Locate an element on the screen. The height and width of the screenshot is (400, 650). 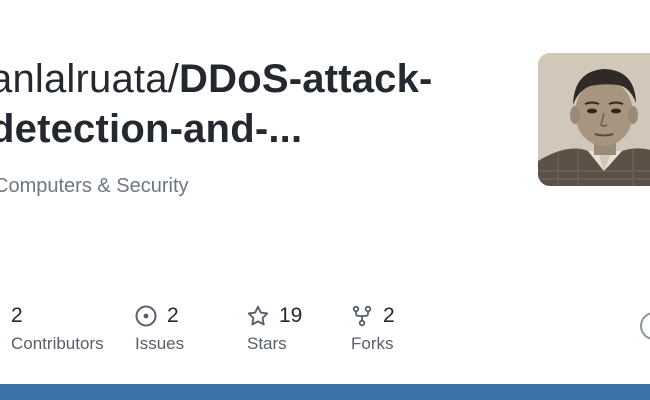
stat-forks: 2 Forks is located at coordinates (373, 327).